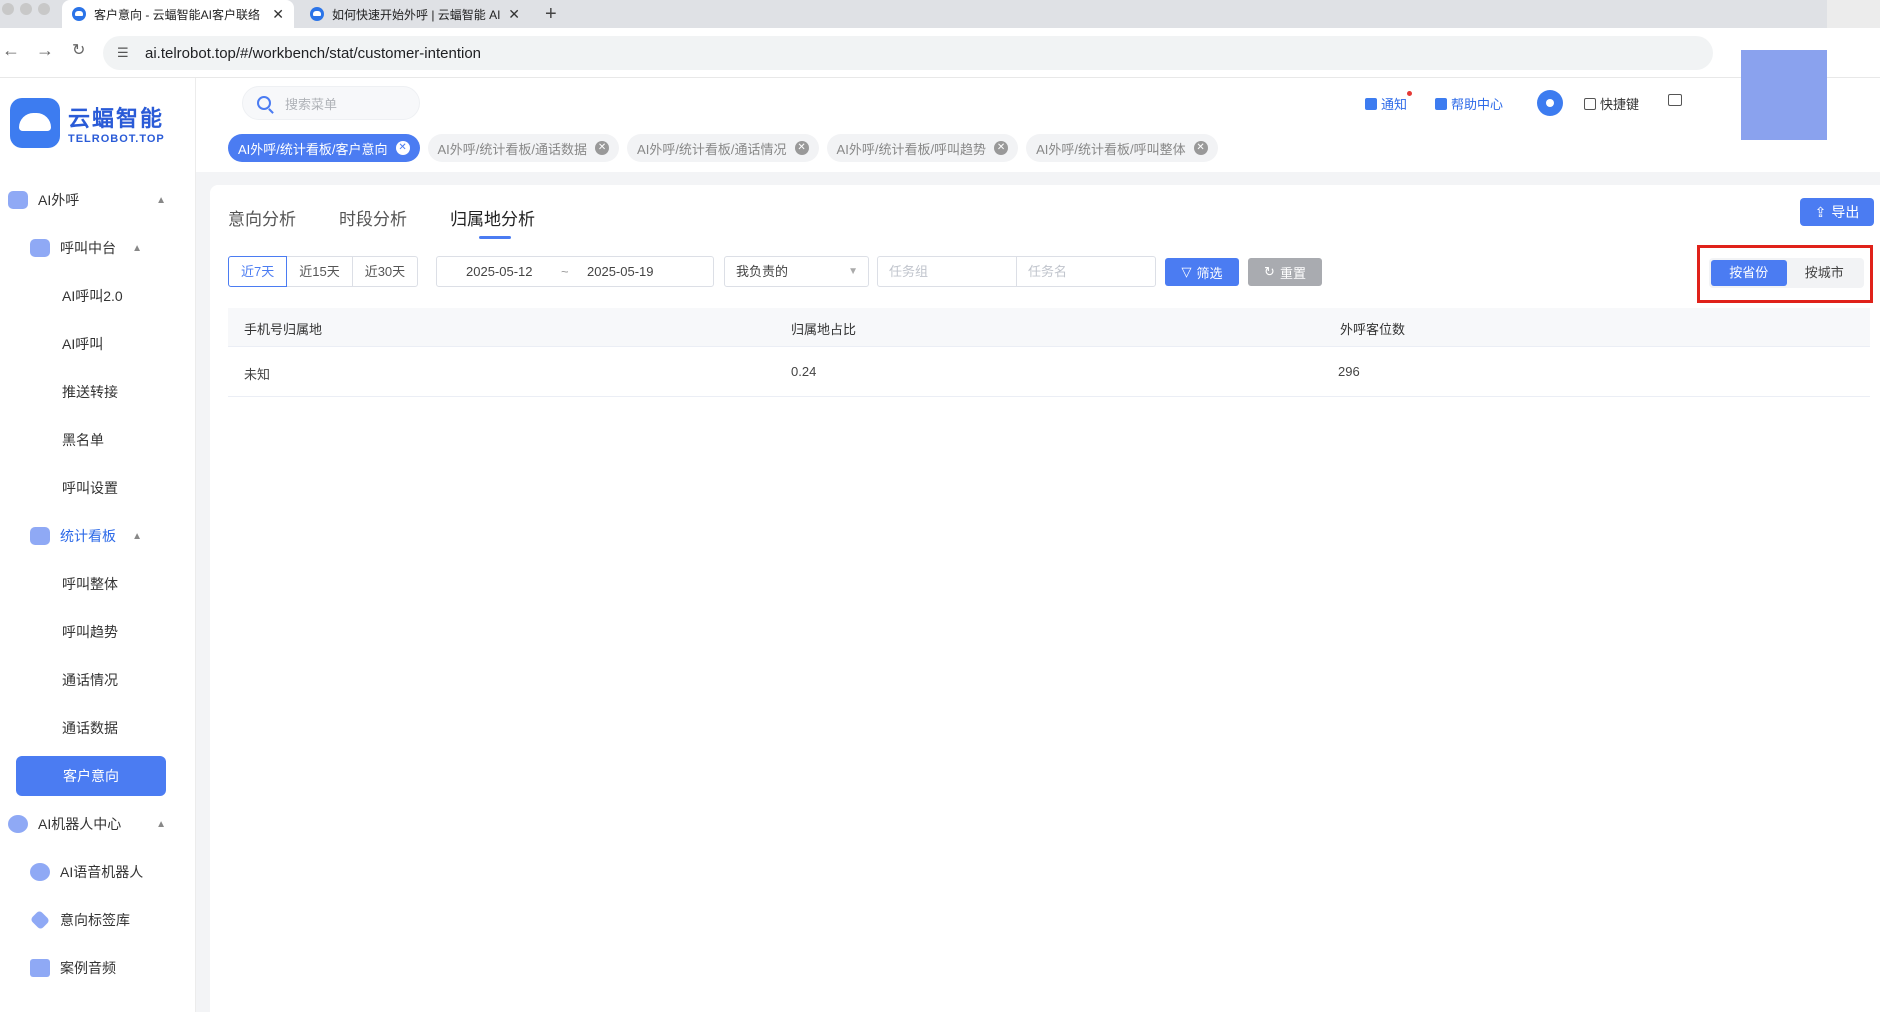 Image resolution: width=1880 pixels, height=1012 pixels. I want to click on shortcut-link: 快捷键, so click(1611, 103).